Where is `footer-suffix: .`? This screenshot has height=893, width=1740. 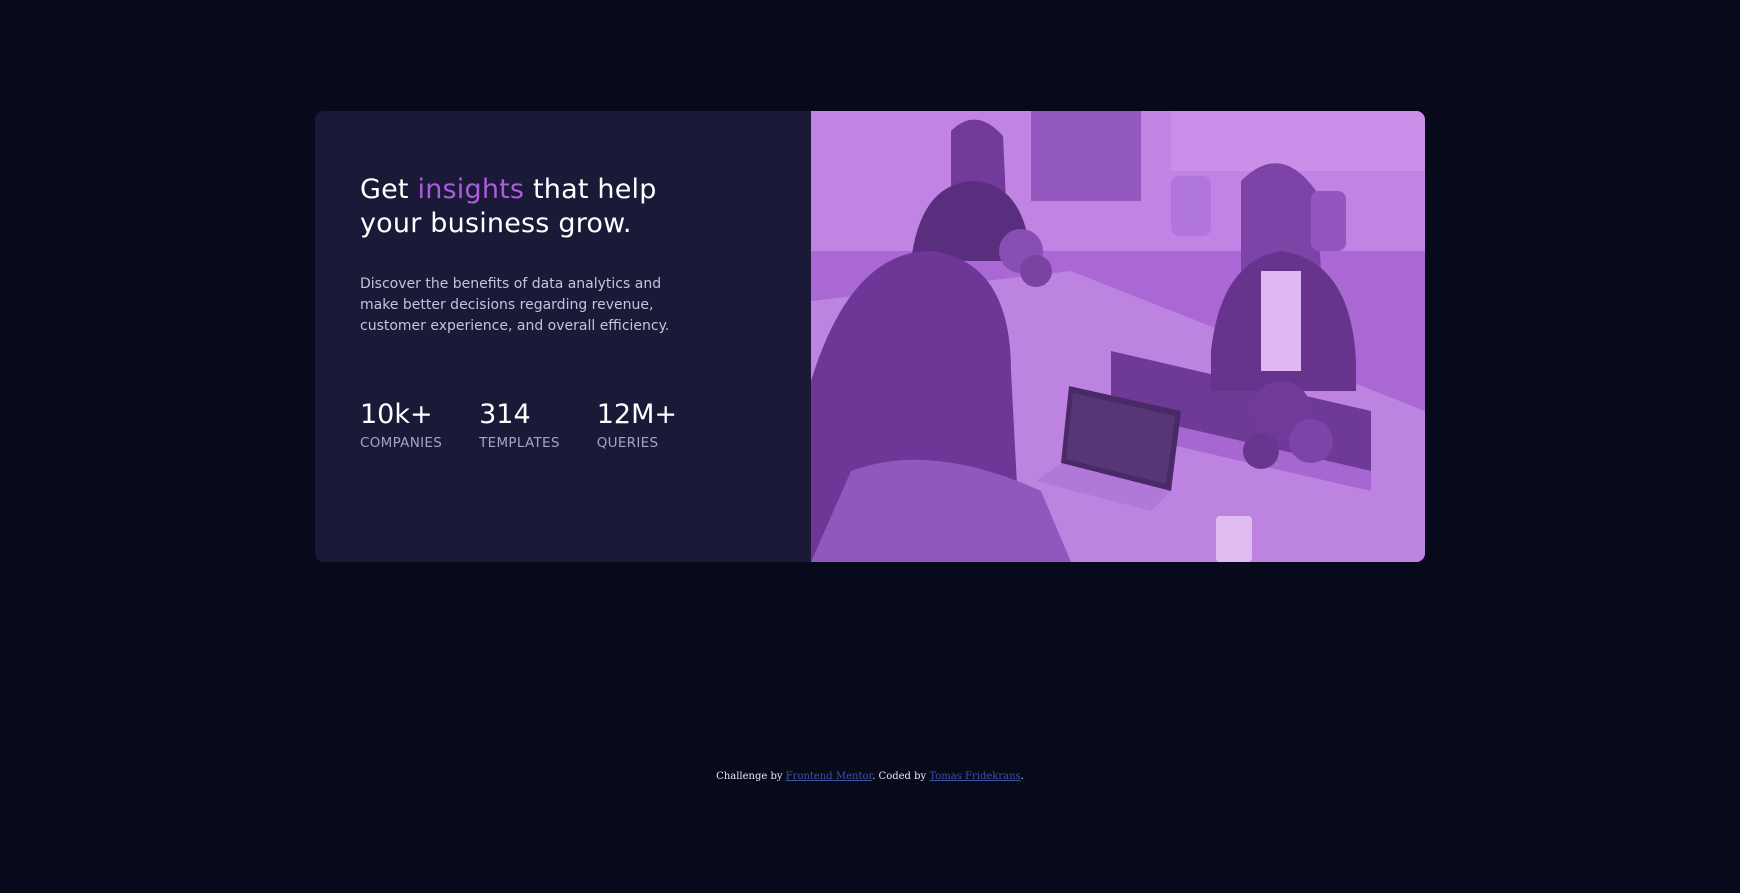 footer-suffix: . is located at coordinates (1022, 776).